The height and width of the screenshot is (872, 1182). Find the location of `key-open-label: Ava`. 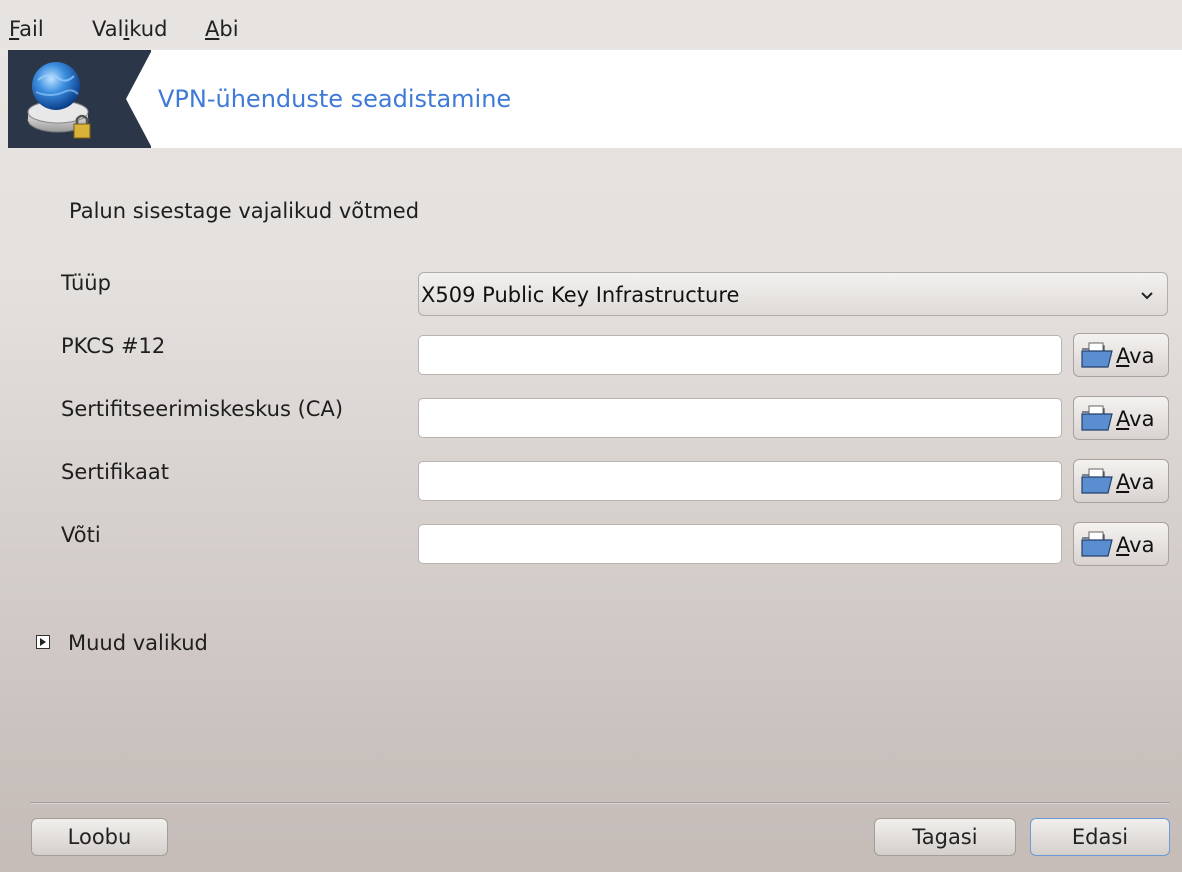

key-open-label: Ava is located at coordinates (1135, 545).